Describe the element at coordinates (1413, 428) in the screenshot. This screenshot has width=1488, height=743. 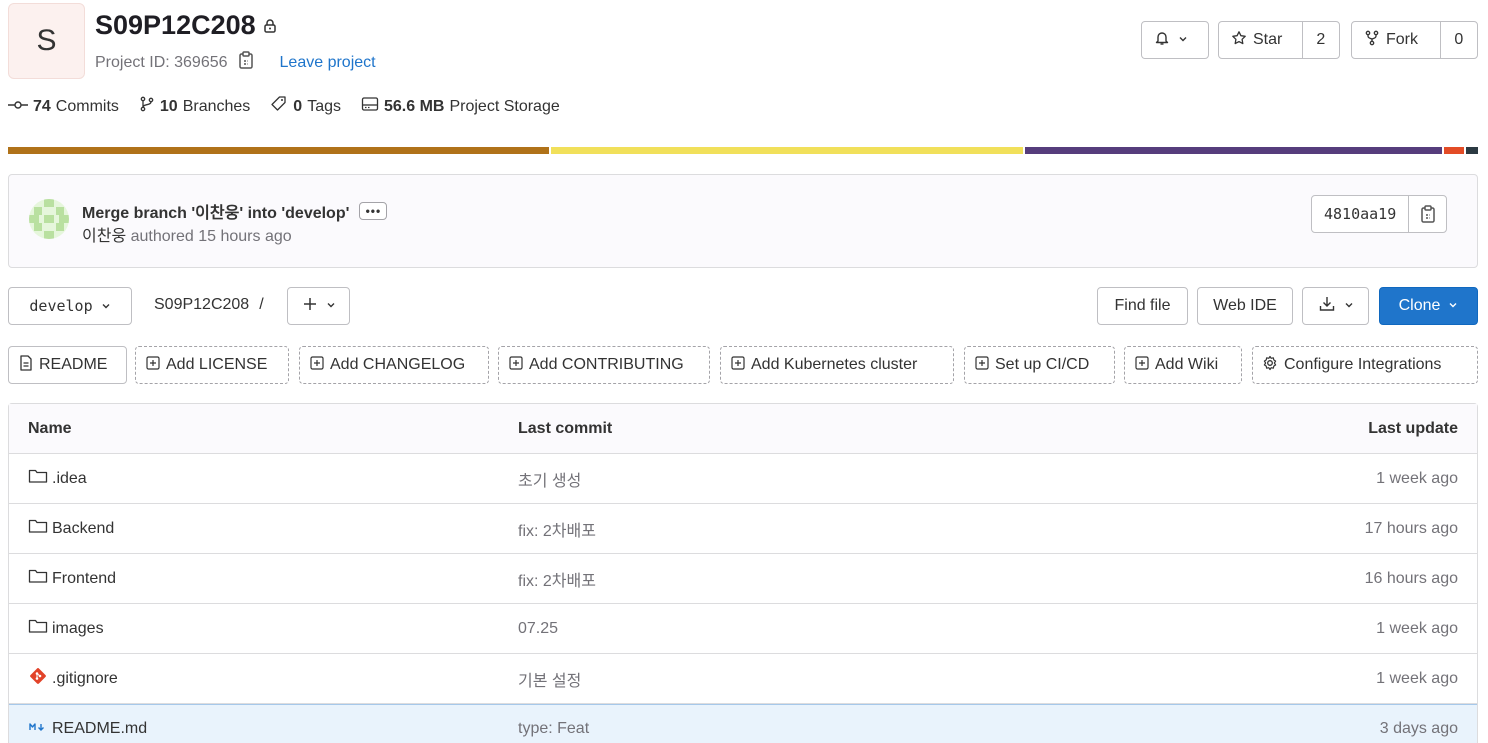
I see `column-header-last-update: Last update` at that location.